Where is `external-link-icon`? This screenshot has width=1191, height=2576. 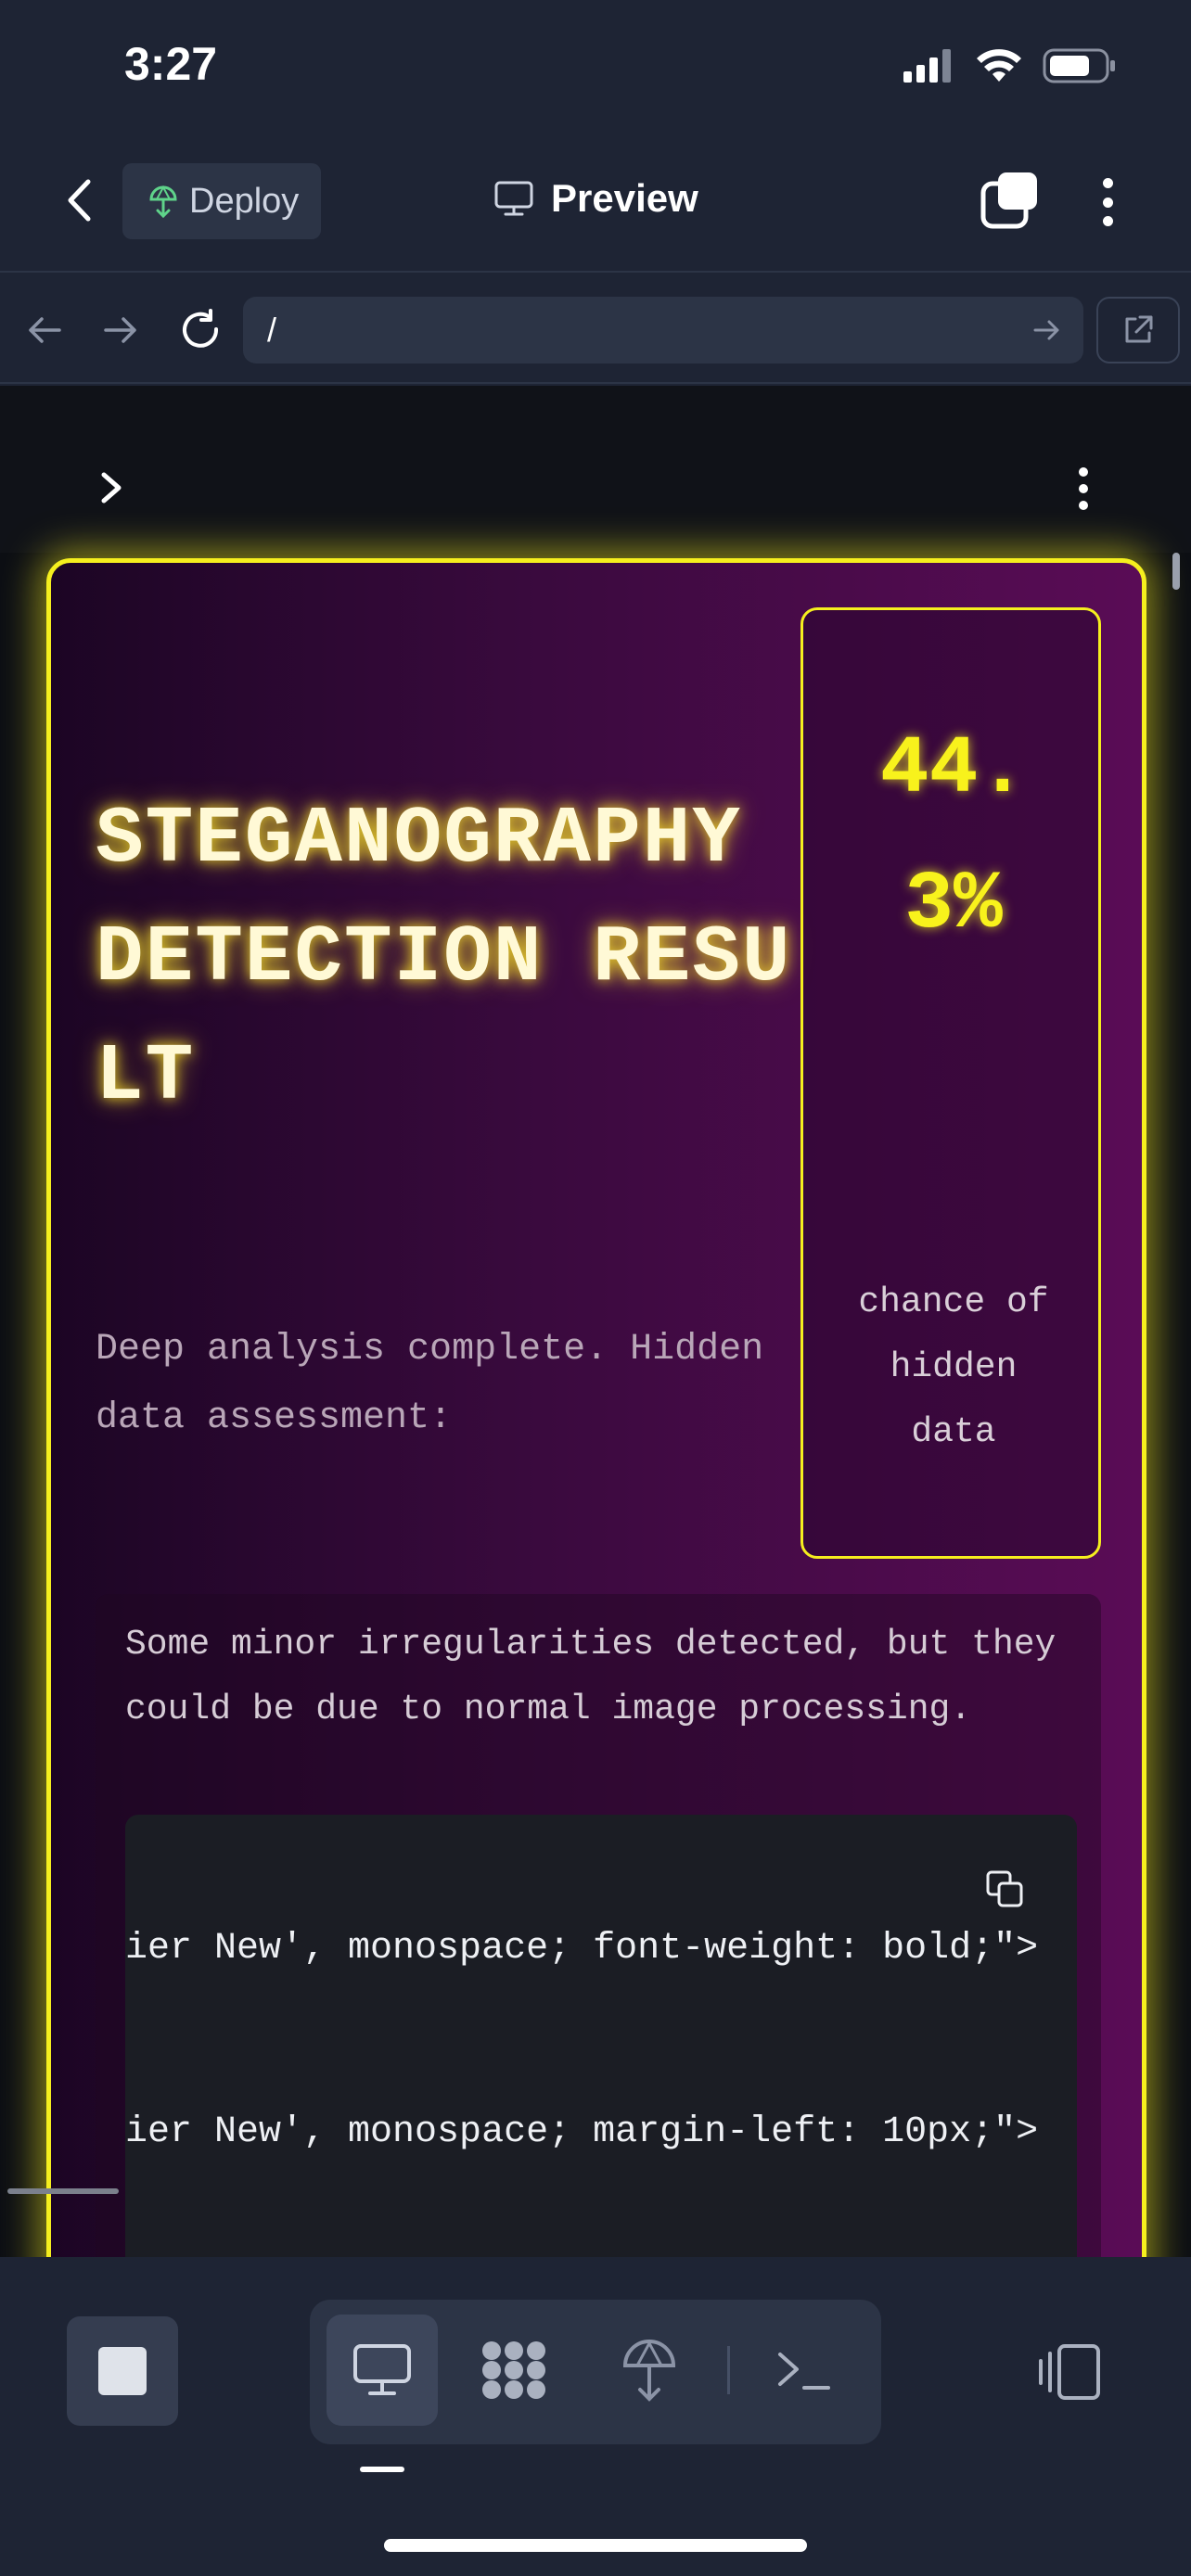
external-link-icon is located at coordinates (1139, 329).